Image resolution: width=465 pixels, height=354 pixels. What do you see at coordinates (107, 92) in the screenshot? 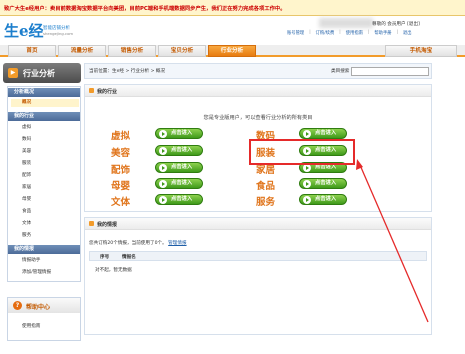
I see `industry-panel-title: 我的行业` at bounding box center [107, 92].